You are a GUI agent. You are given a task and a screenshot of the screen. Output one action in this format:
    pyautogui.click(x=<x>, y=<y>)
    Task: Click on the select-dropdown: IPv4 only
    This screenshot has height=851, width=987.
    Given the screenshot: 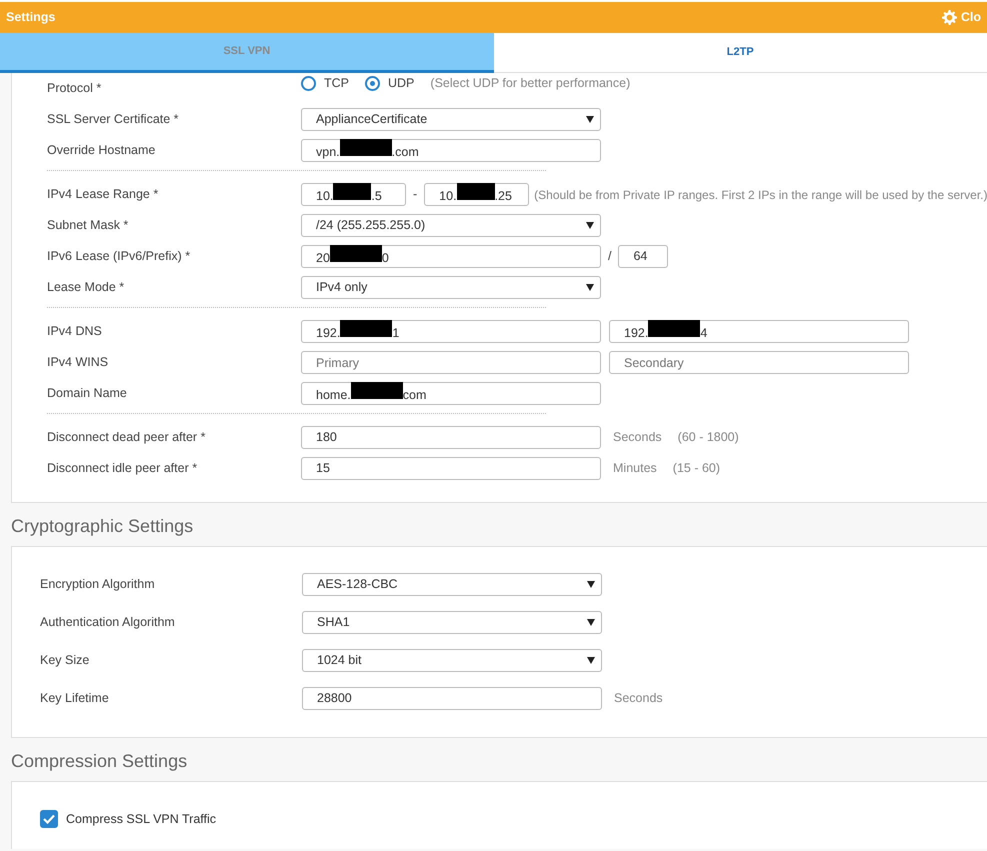 What is the action you would take?
    pyautogui.click(x=451, y=287)
    